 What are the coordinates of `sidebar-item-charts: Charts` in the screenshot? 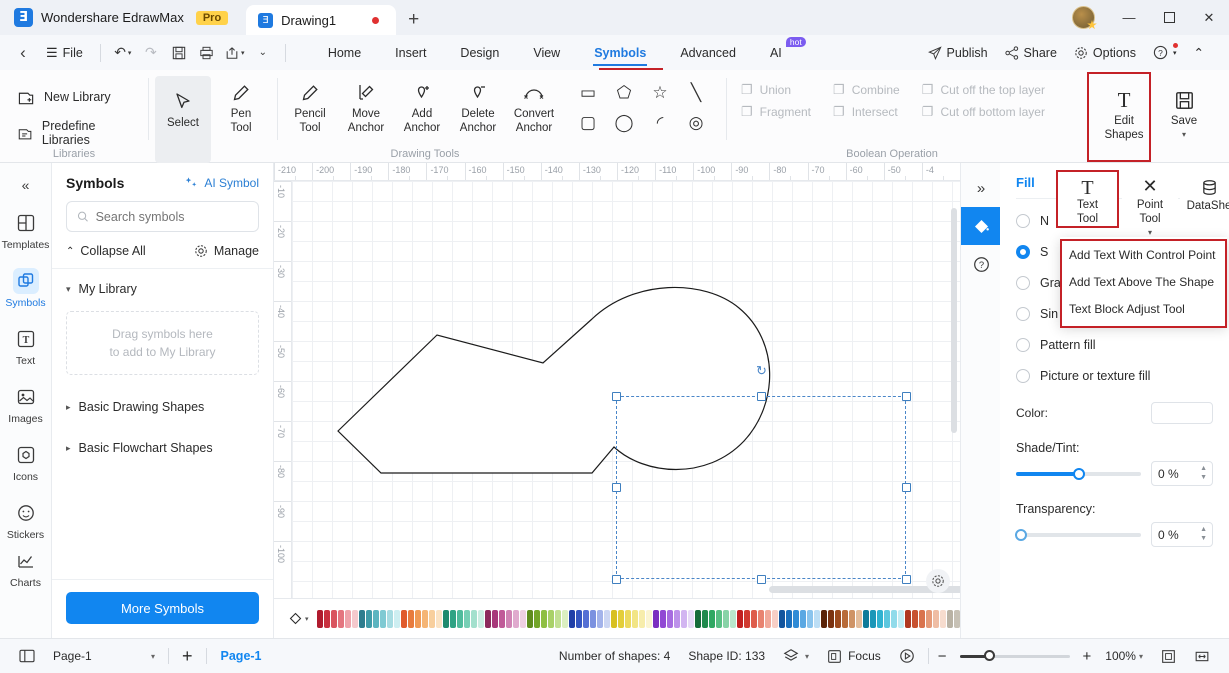 It's located at (25, 569).